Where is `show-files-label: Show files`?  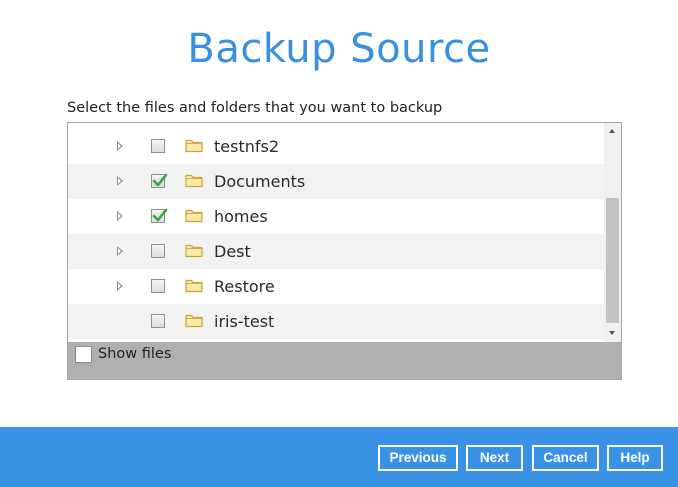 show-files-label: Show files is located at coordinates (135, 354).